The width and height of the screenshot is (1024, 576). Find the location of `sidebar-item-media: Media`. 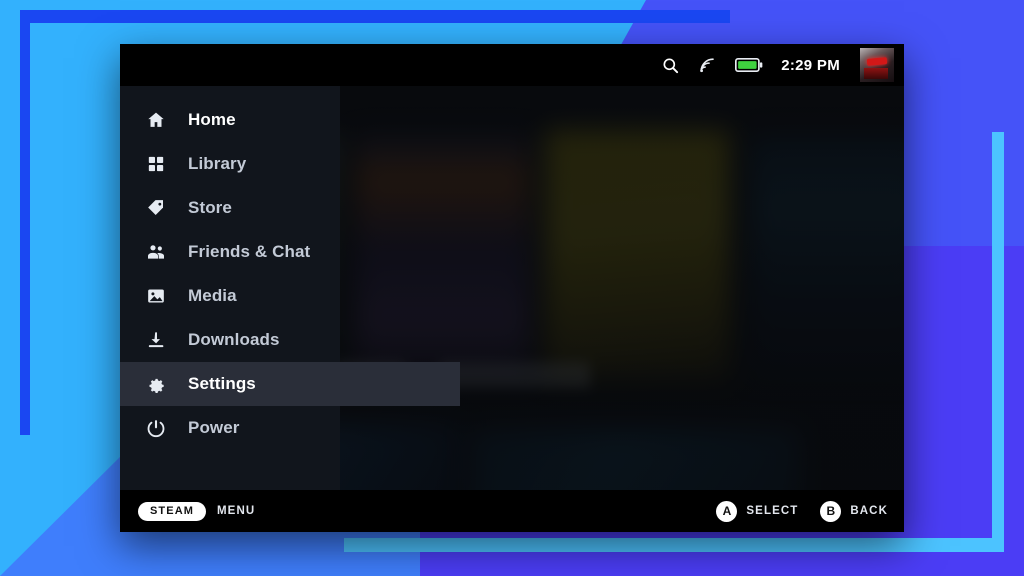

sidebar-item-media: Media is located at coordinates (230, 296).